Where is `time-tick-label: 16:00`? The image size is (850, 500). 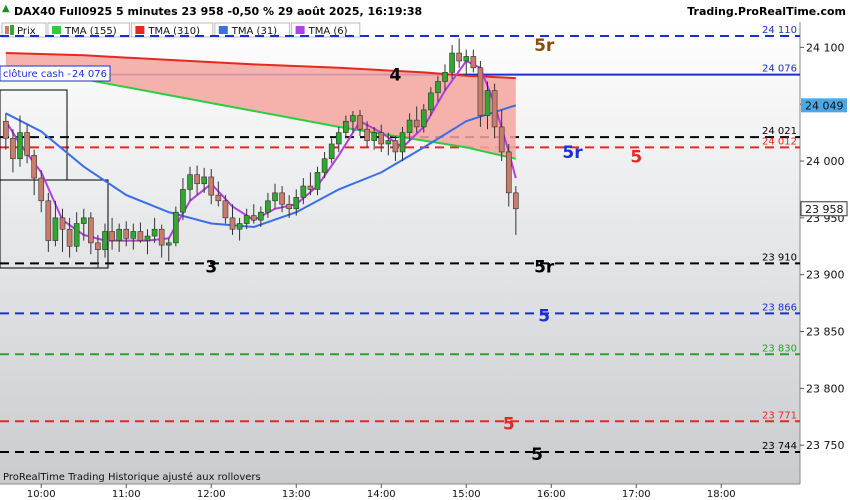 time-tick-label: 16:00 is located at coordinates (551, 494).